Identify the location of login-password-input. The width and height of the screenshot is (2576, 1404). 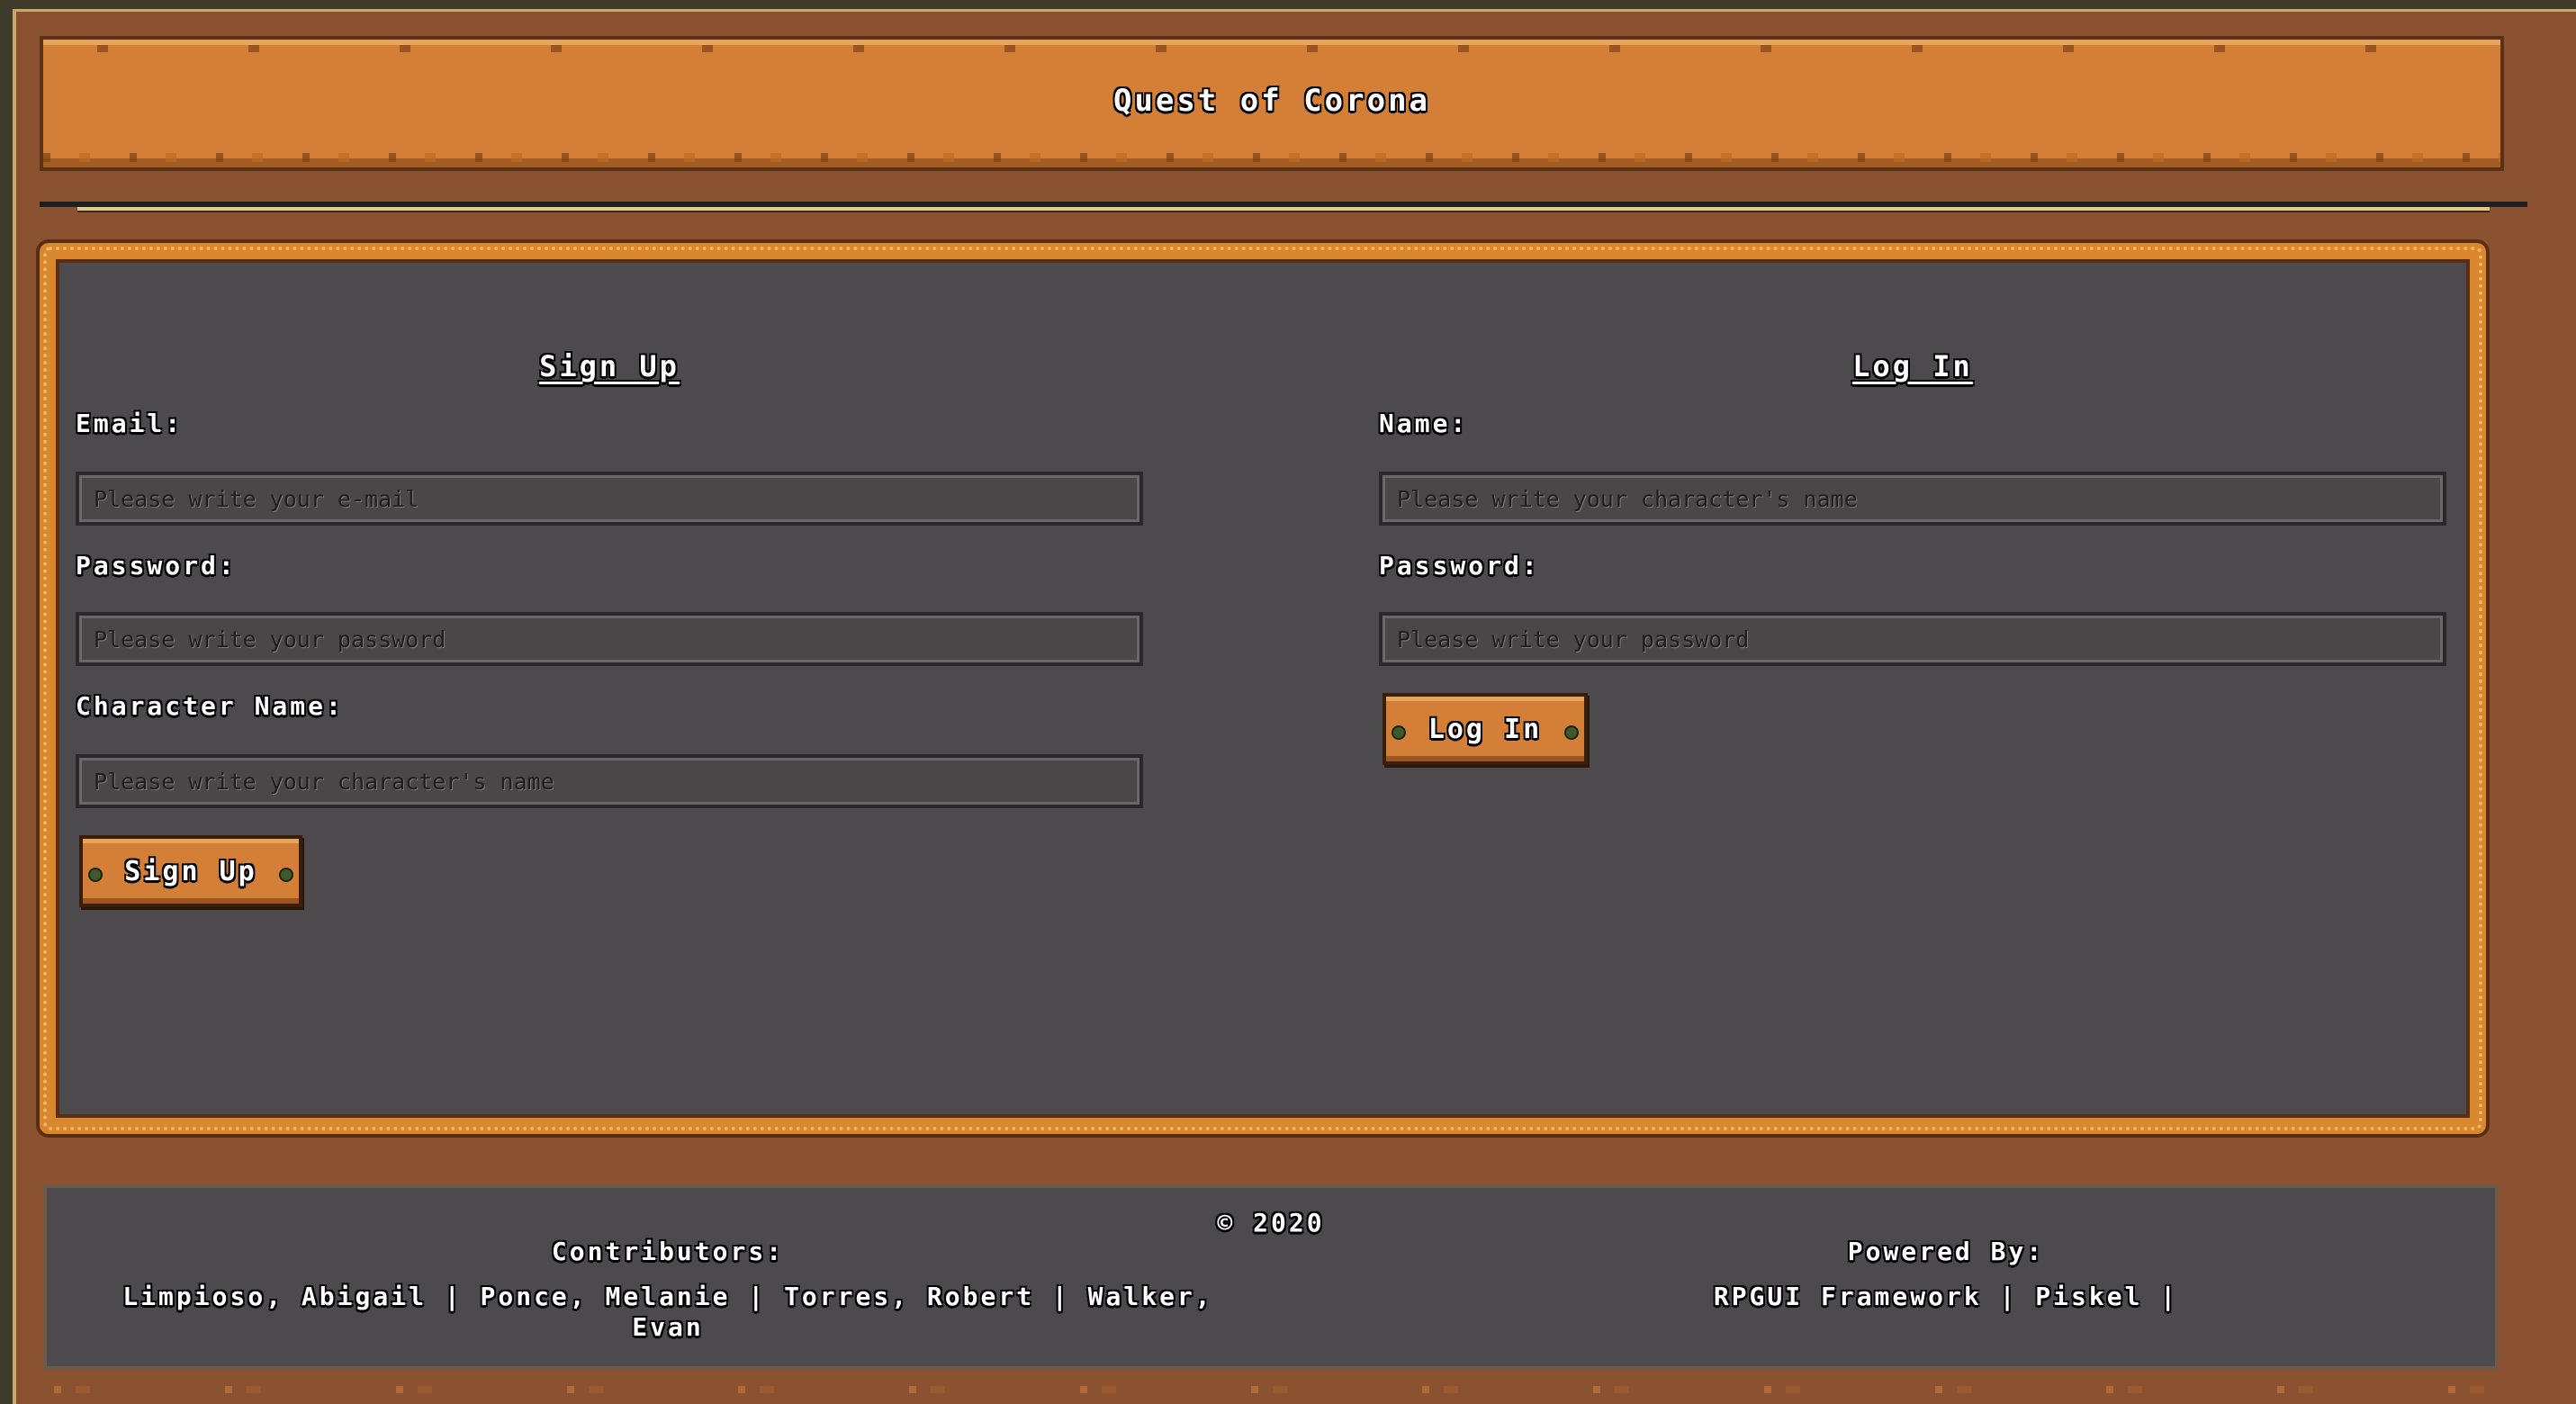
(1912, 639).